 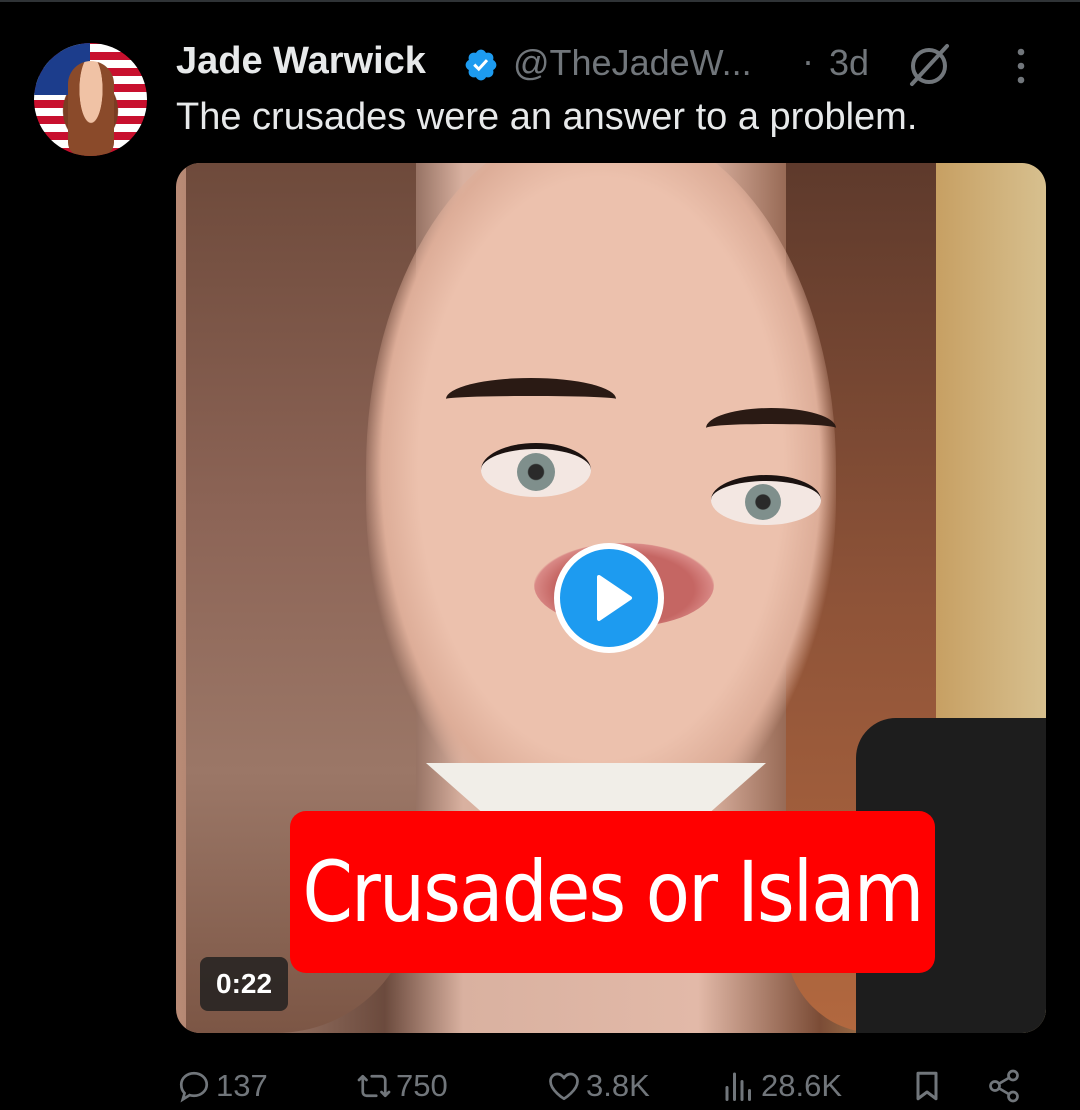 I want to click on reply-count: 137, so click(x=242, y=1085).